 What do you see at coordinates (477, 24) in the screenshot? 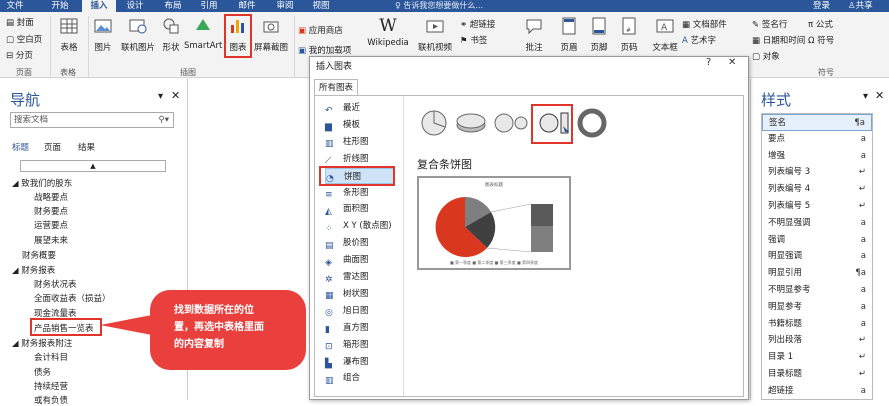
I see `hyperlink-button: ⚭ 超链接` at bounding box center [477, 24].